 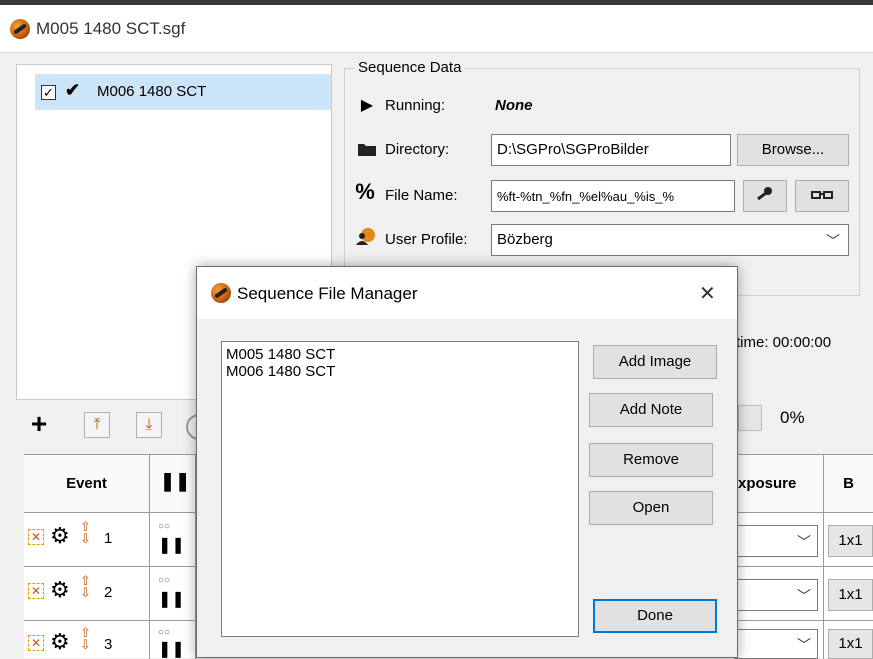 What do you see at coordinates (613, 196) in the screenshot?
I see `filename-field: %ft-%tn_%fn_%el%au_%is_%` at bounding box center [613, 196].